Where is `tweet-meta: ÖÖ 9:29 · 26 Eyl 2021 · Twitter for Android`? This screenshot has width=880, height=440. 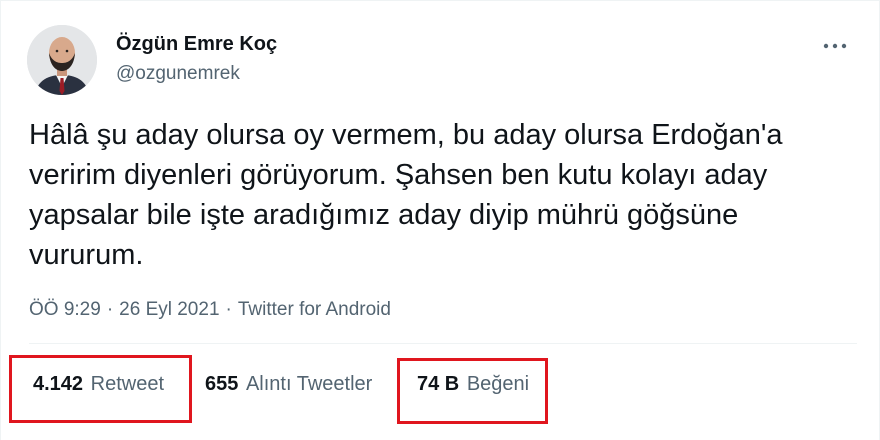
tweet-meta: ÖÖ 9:29 · 26 Eyl 2021 · Twitter for Android is located at coordinates (210, 310).